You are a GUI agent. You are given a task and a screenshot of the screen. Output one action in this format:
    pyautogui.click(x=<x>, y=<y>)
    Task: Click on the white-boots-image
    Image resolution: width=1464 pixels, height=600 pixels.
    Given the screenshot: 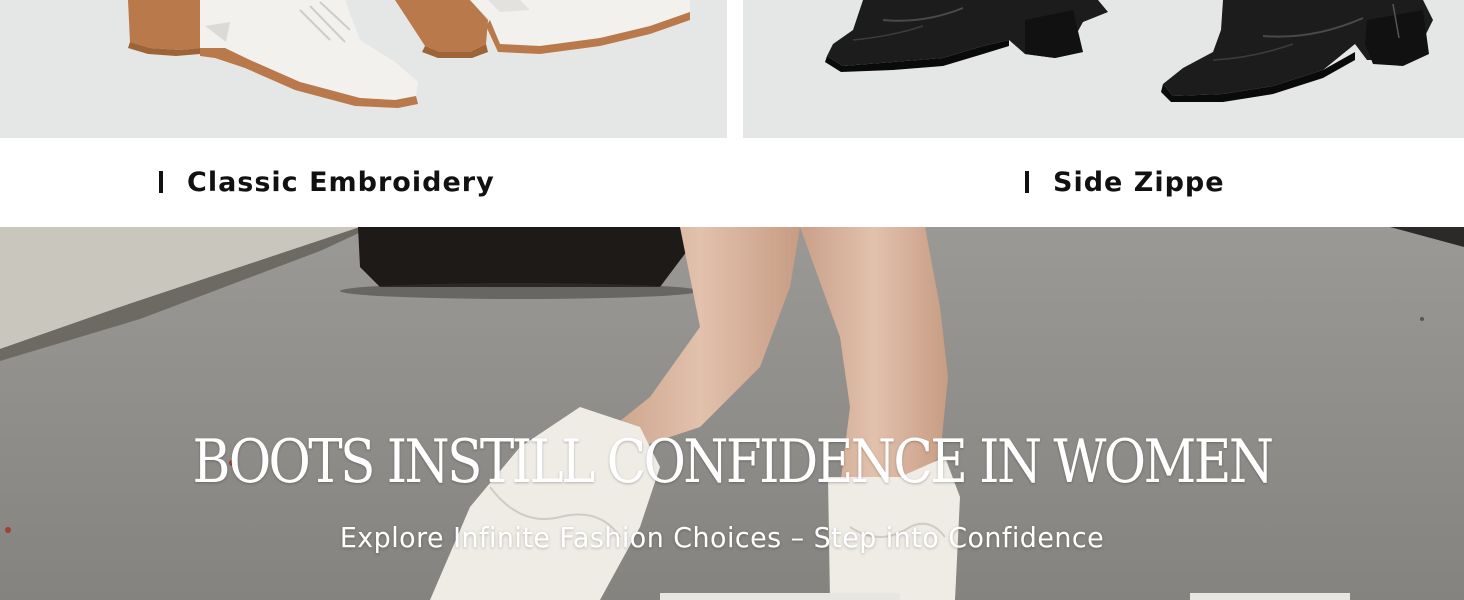 What is the action you would take?
    pyautogui.click(x=409, y=54)
    